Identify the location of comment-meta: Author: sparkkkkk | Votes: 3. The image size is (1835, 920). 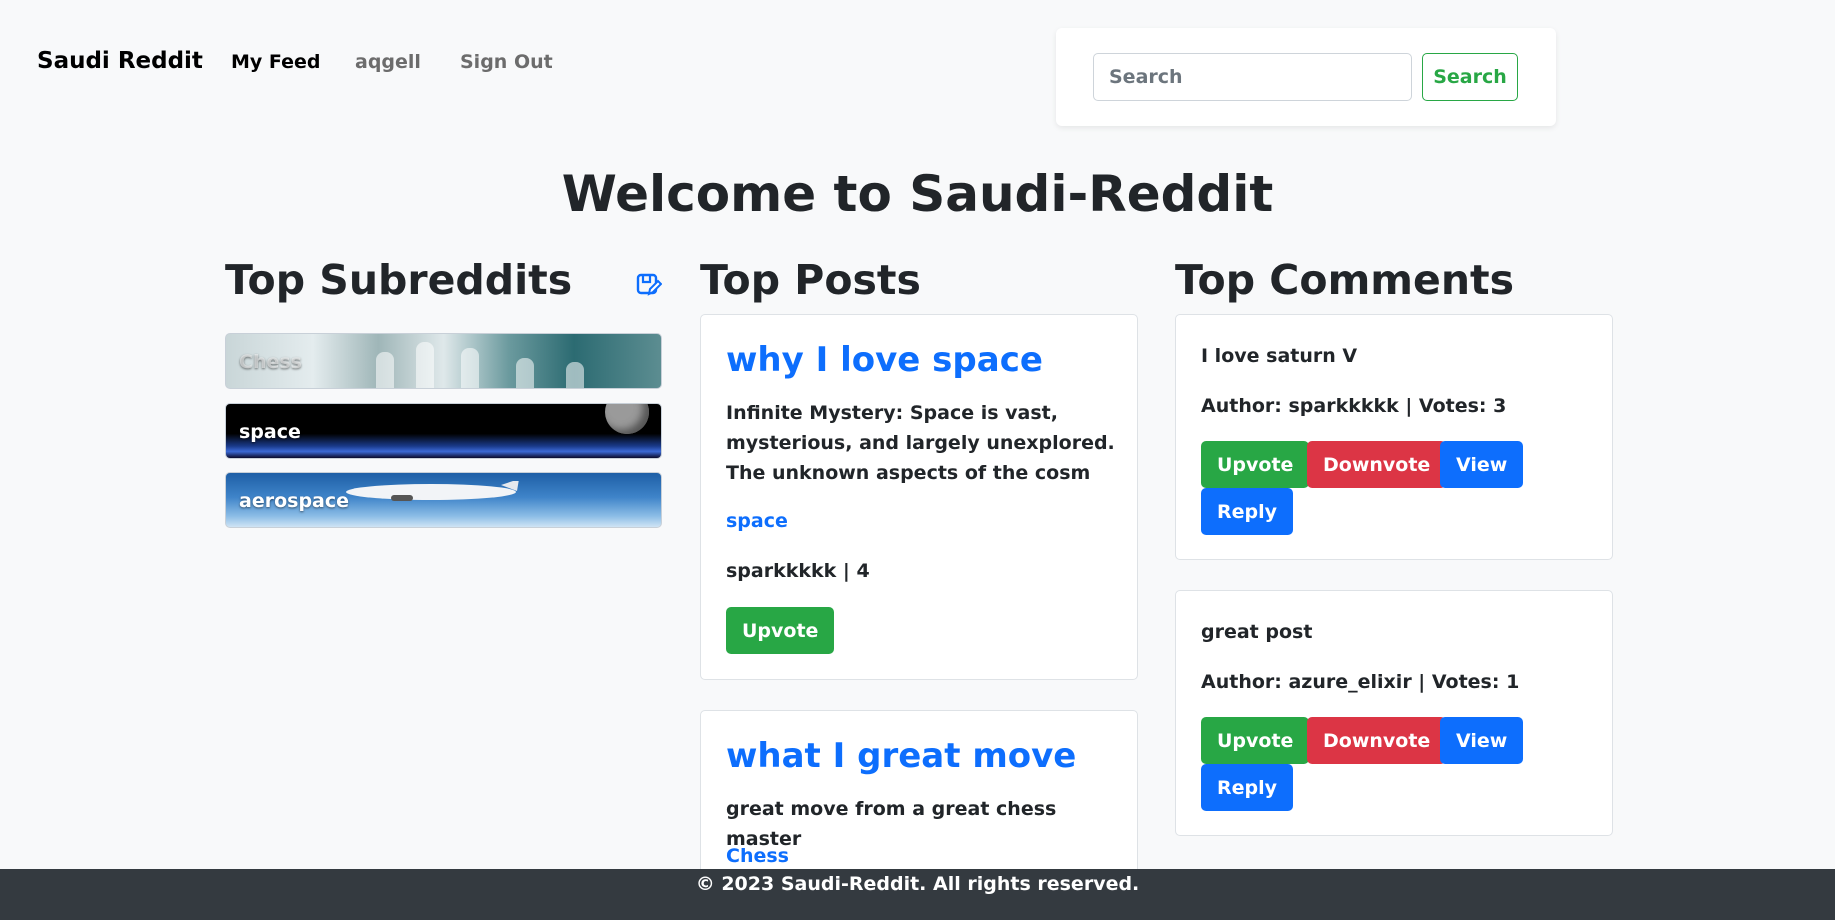
(1354, 406).